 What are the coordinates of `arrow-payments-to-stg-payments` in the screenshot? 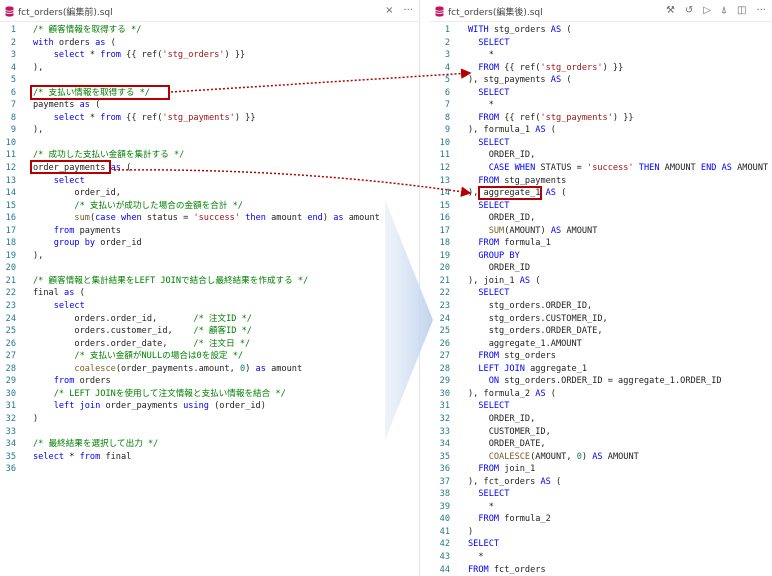 It's located at (321, 80).